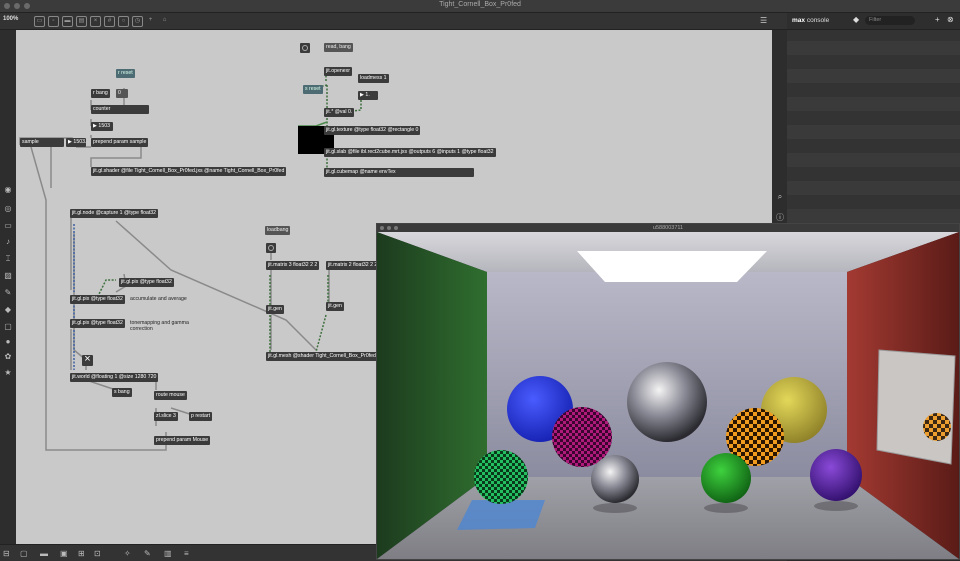 The width and height of the screenshot is (960, 561). Describe the element at coordinates (122, 93) in the screenshot. I see `zero-message: 0` at that location.